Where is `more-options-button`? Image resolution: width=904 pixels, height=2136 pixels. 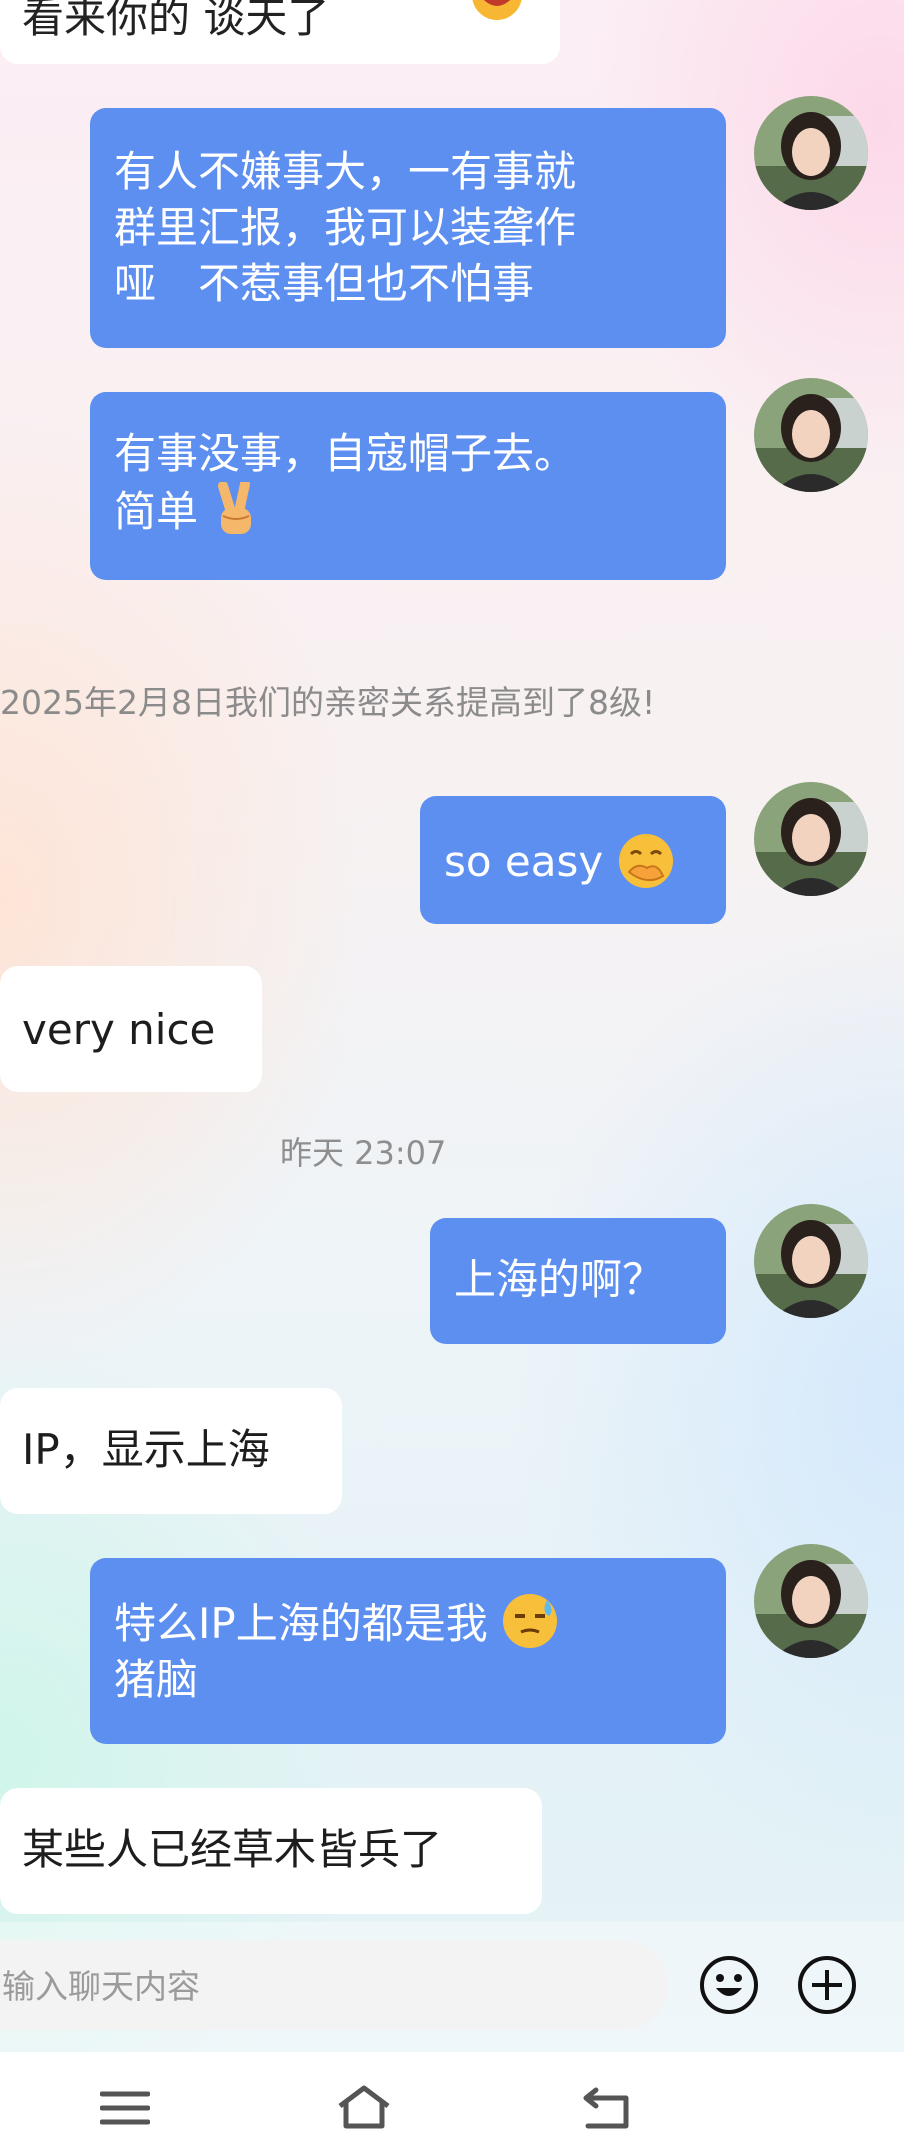
more-options-button is located at coordinates (827, 1985).